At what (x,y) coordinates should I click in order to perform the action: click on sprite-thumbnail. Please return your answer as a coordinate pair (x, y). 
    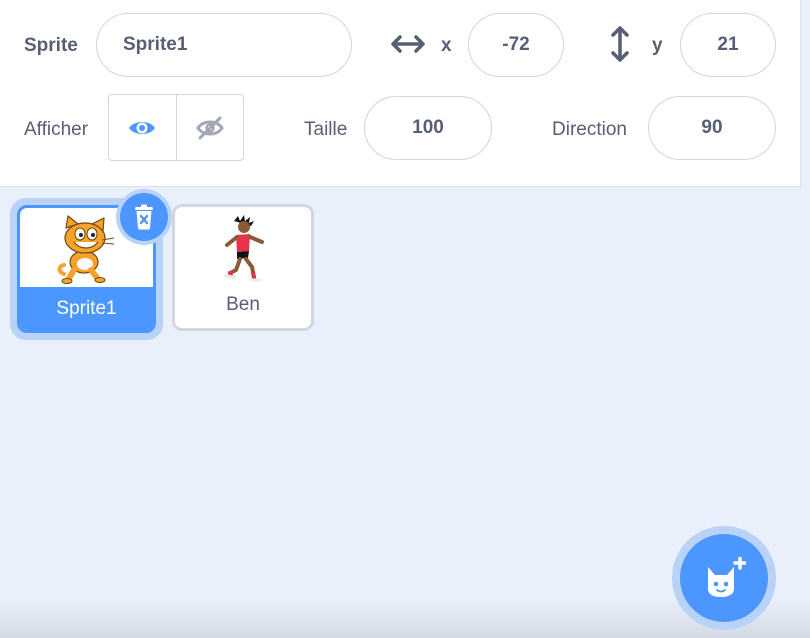
    Looking at the image, I should click on (243, 249).